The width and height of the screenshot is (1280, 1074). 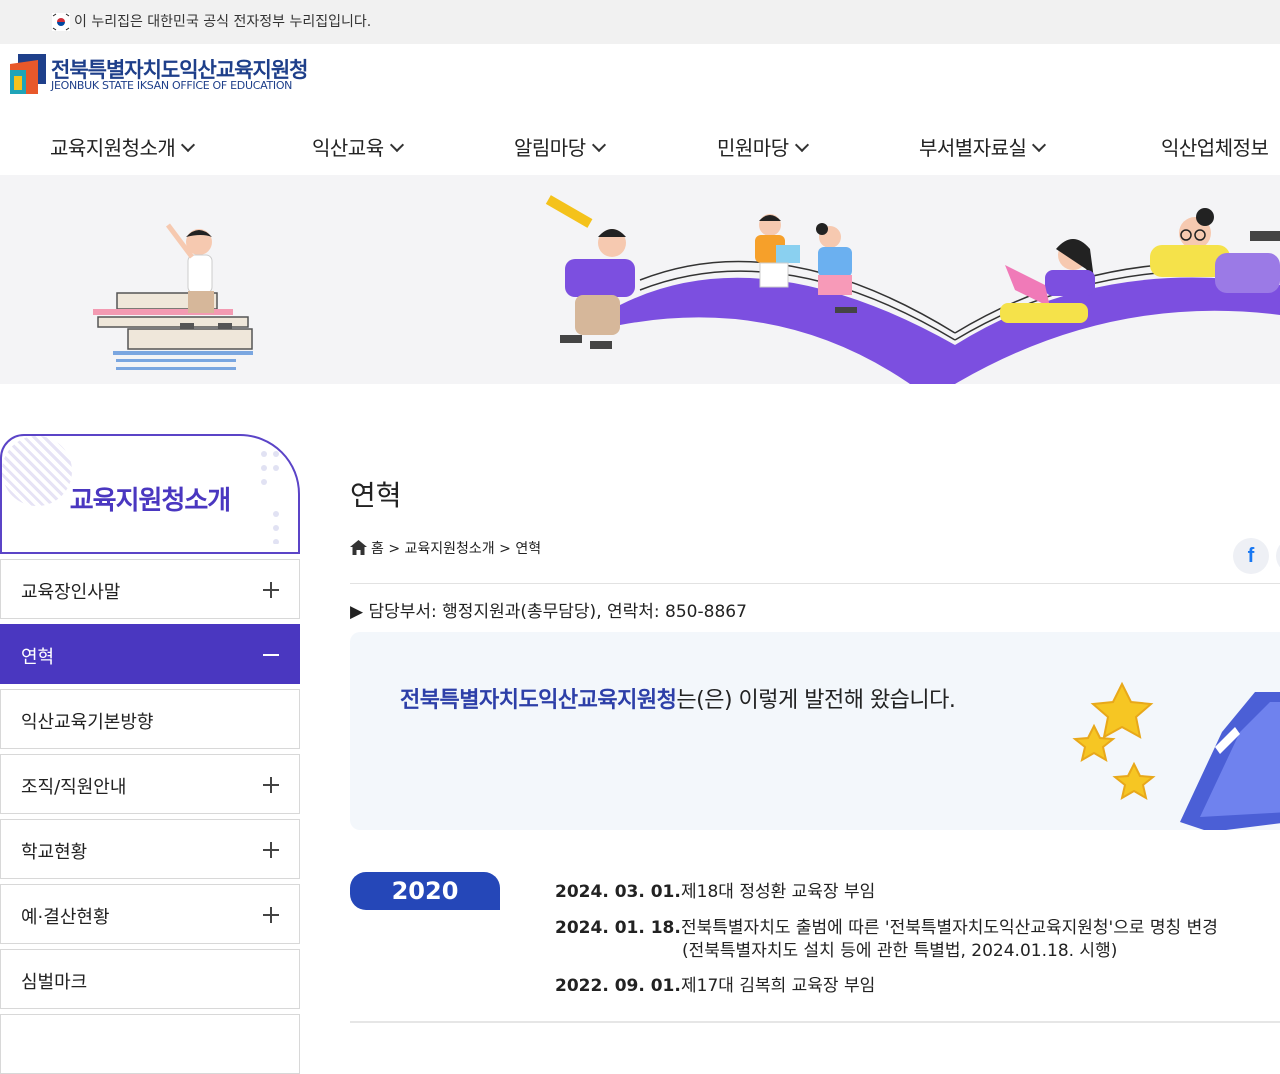 What do you see at coordinates (376, 495) in the screenshot?
I see `page-title: 연혁` at bounding box center [376, 495].